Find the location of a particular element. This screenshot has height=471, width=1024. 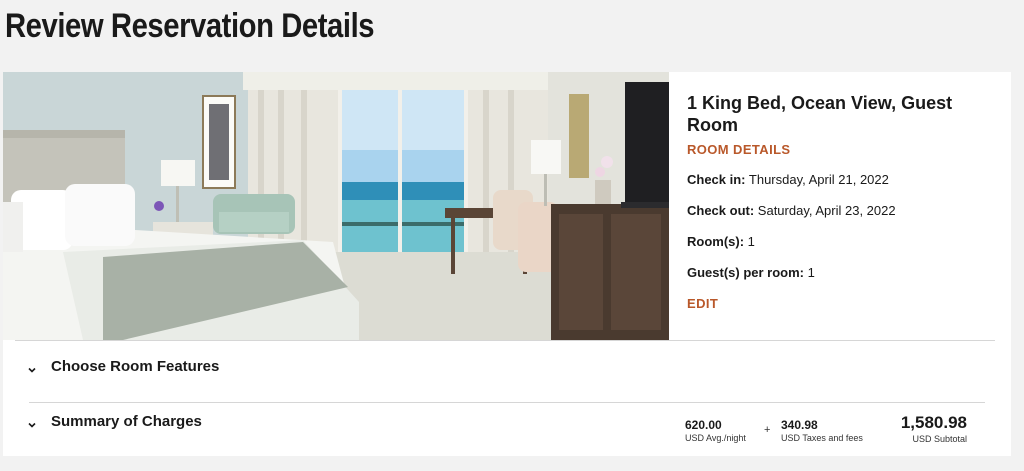

guests-line: Guest(s) per room: 1 is located at coordinates (751, 272).